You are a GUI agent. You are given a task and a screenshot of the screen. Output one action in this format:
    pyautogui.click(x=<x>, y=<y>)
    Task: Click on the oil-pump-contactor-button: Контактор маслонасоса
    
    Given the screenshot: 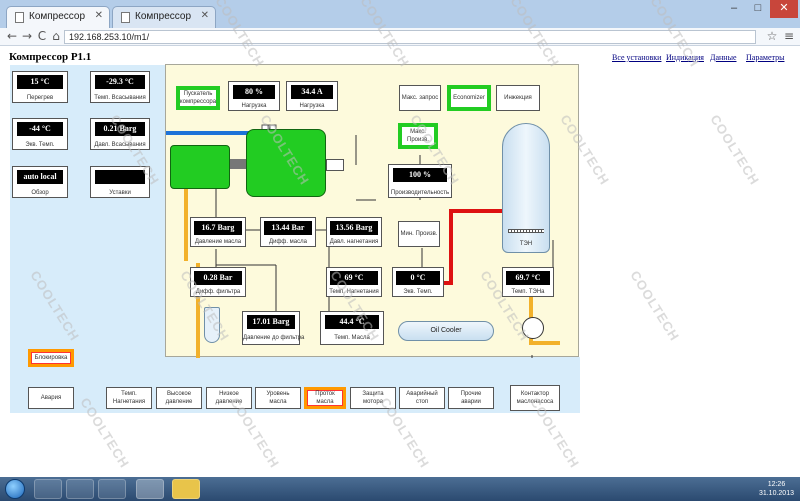 What is the action you would take?
    pyautogui.click(x=535, y=398)
    